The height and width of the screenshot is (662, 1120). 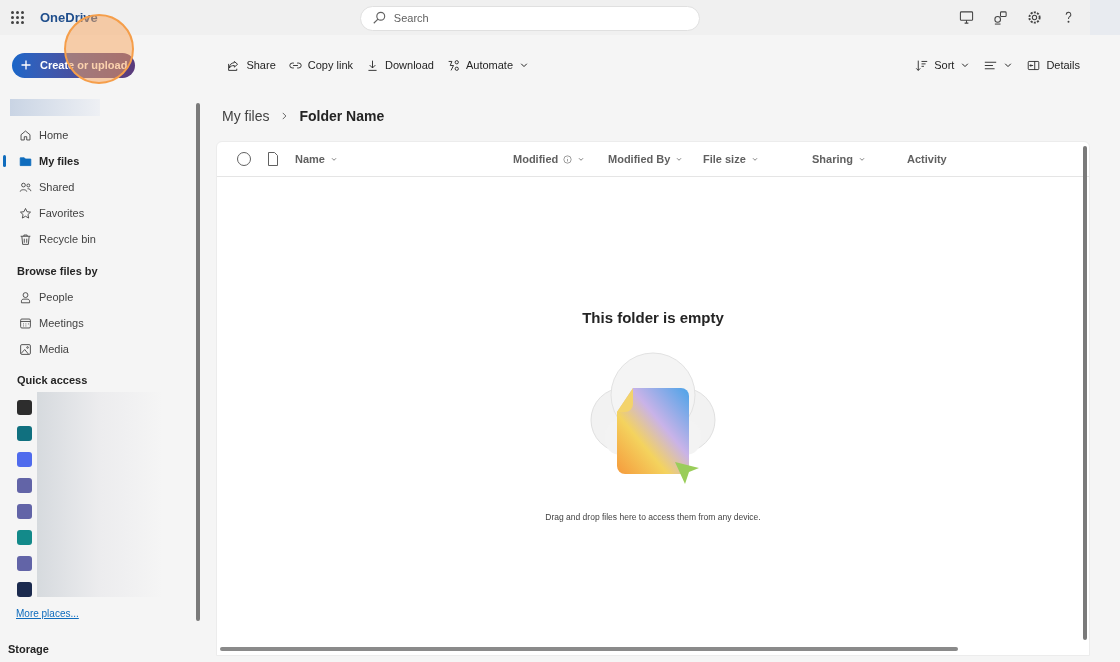 I want to click on link-button: Copy link, so click(x=320, y=65).